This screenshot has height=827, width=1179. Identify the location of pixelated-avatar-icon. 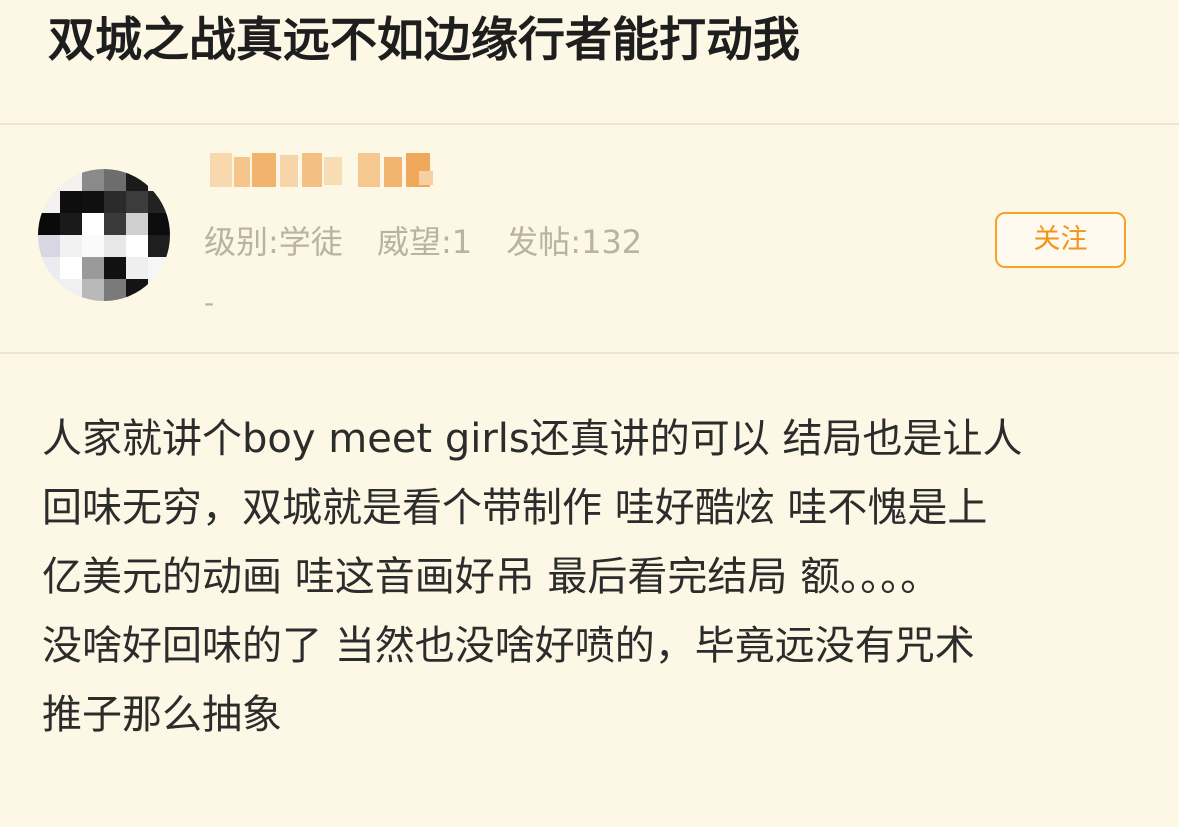
(104, 235).